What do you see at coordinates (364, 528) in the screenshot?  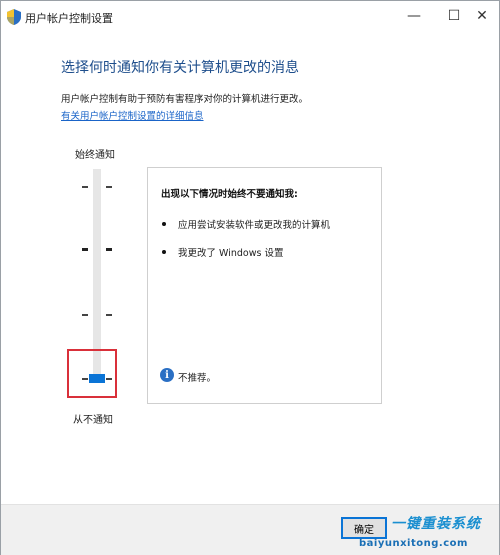 I see `ok-button: 确定` at bounding box center [364, 528].